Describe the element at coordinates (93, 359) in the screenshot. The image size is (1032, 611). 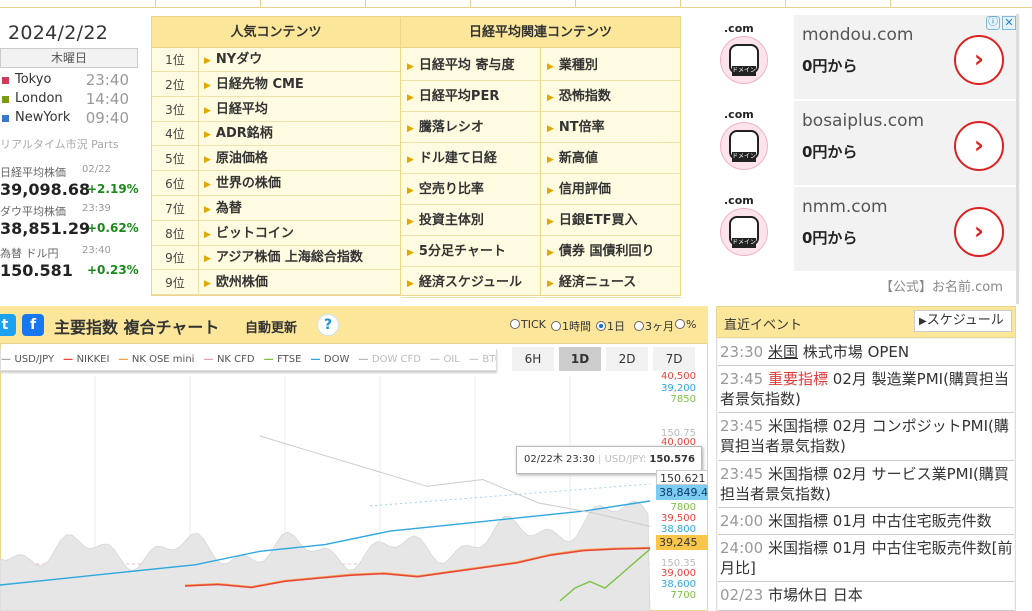
I see `legend-label: NIKKEI` at that location.